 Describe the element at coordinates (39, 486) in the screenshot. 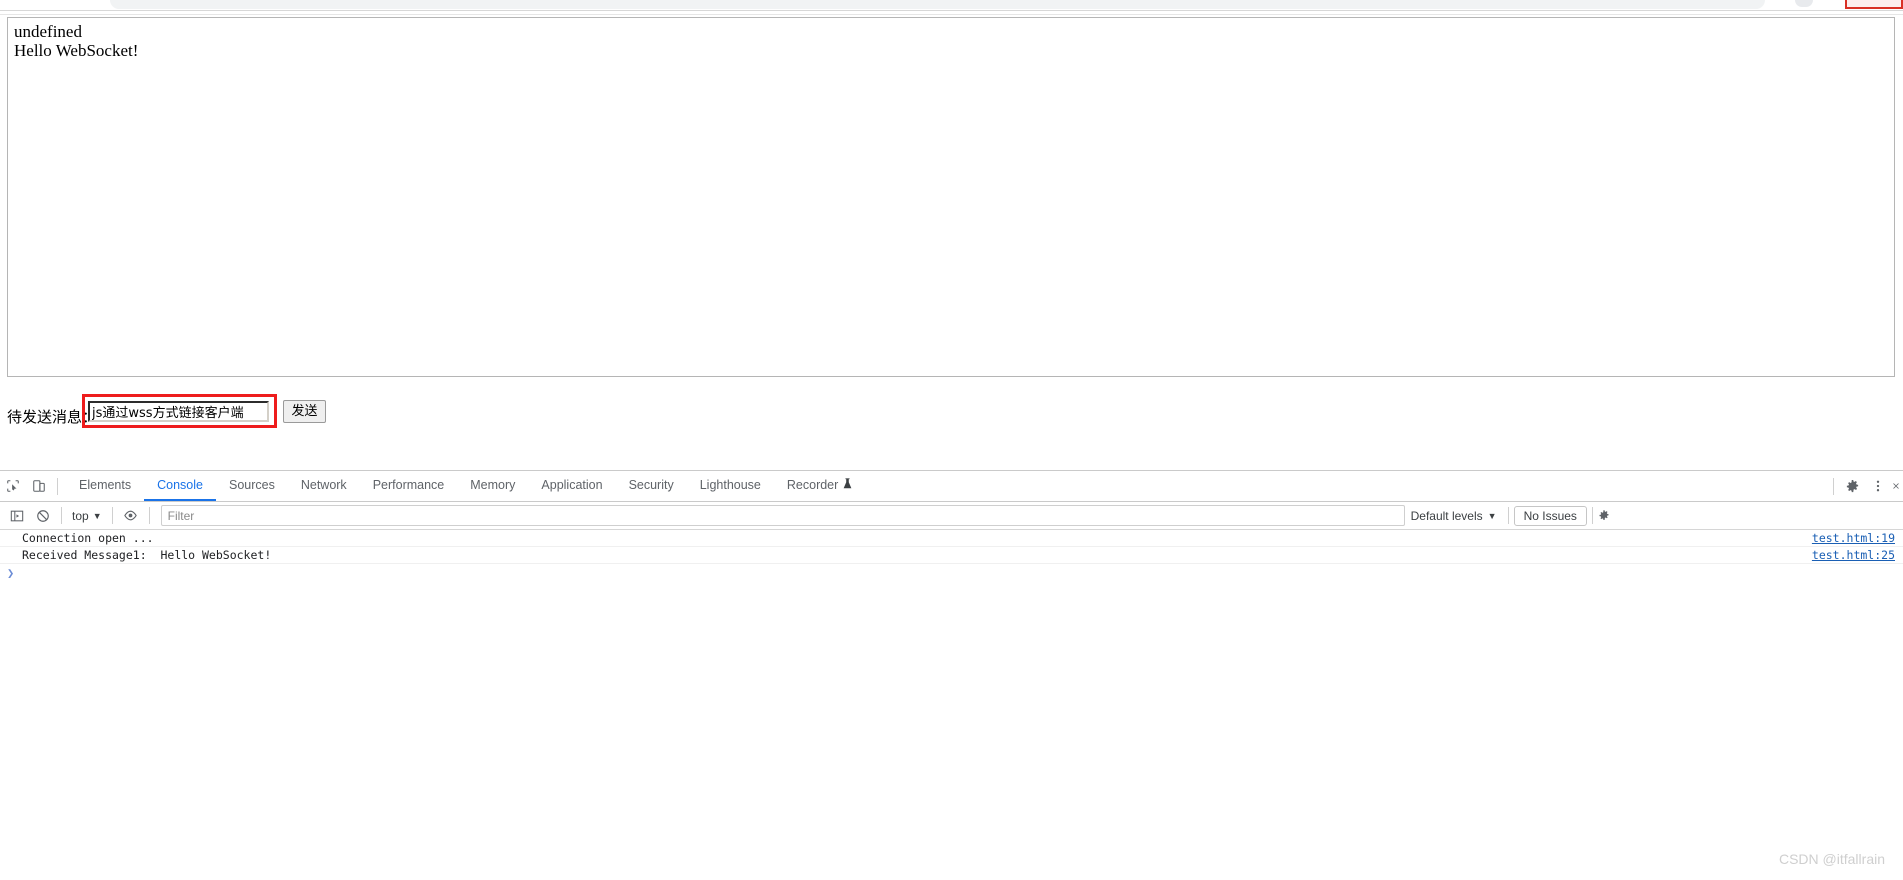

I see `device-toolbar-icon` at that location.